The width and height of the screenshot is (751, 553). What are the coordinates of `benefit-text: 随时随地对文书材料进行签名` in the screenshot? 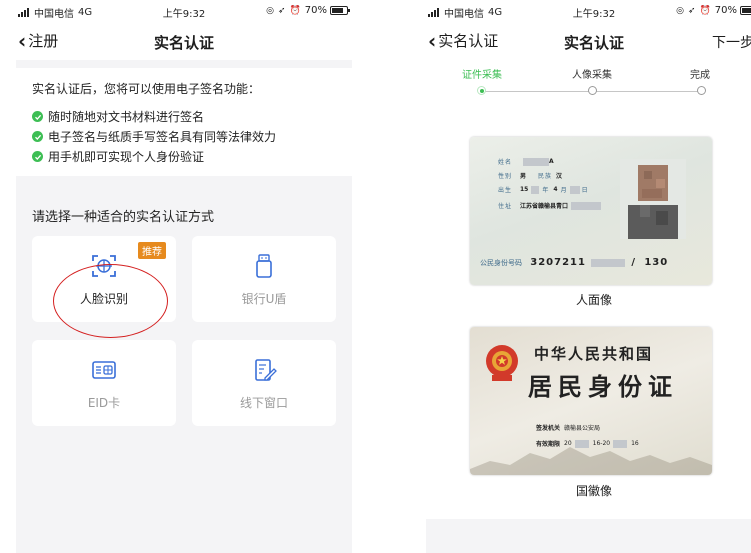 It's located at (126, 117).